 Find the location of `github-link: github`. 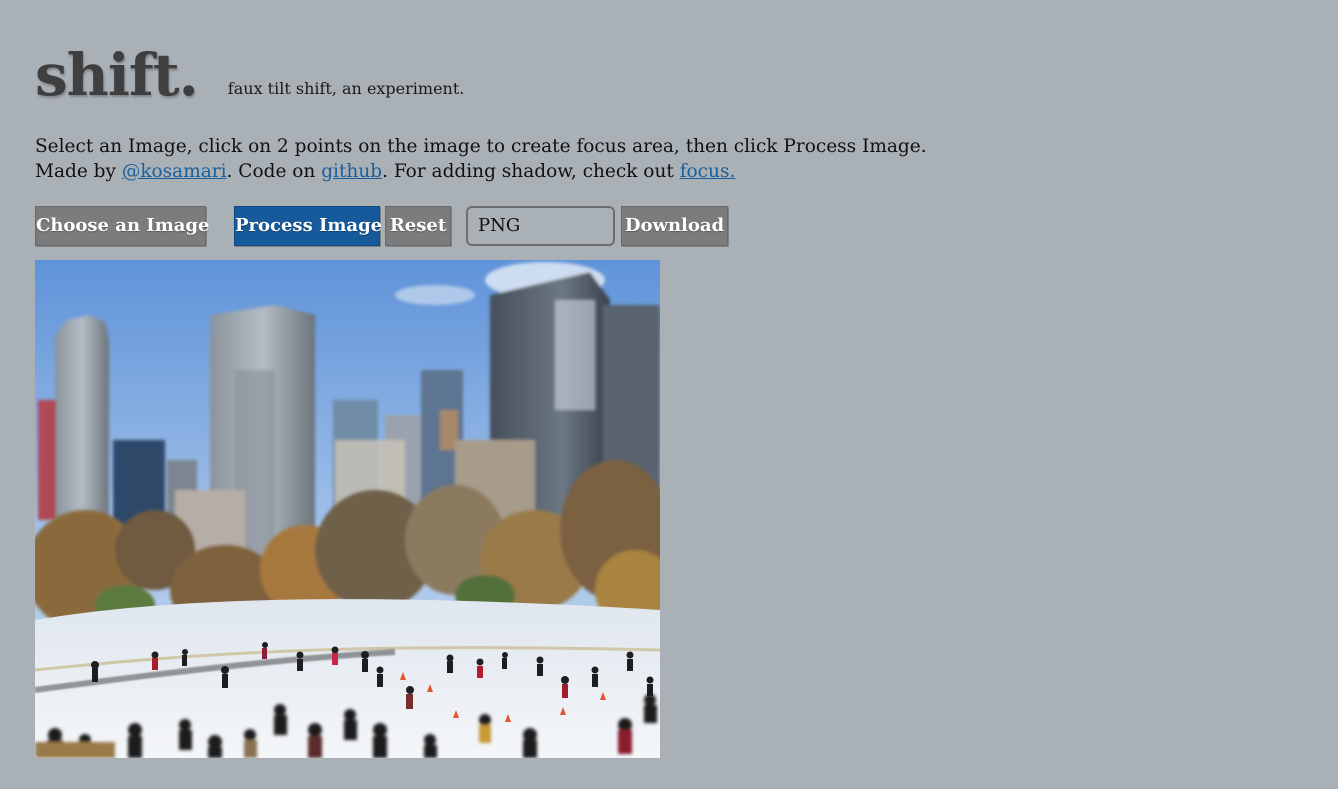

github-link: github is located at coordinates (351, 171).